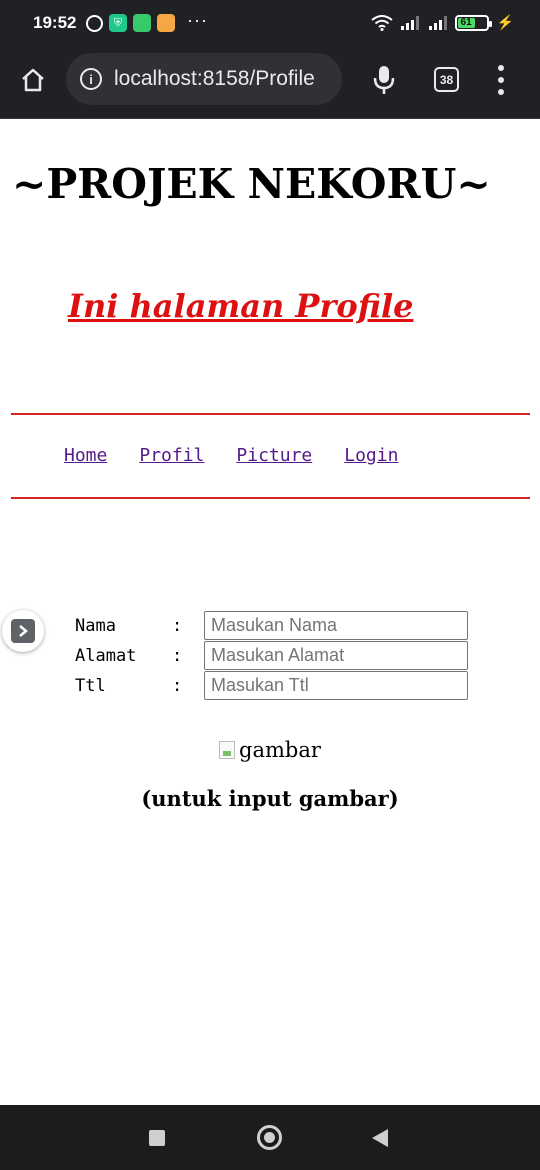 The image size is (540, 1170). What do you see at coordinates (336, 625) in the screenshot?
I see `nama-input` at bounding box center [336, 625].